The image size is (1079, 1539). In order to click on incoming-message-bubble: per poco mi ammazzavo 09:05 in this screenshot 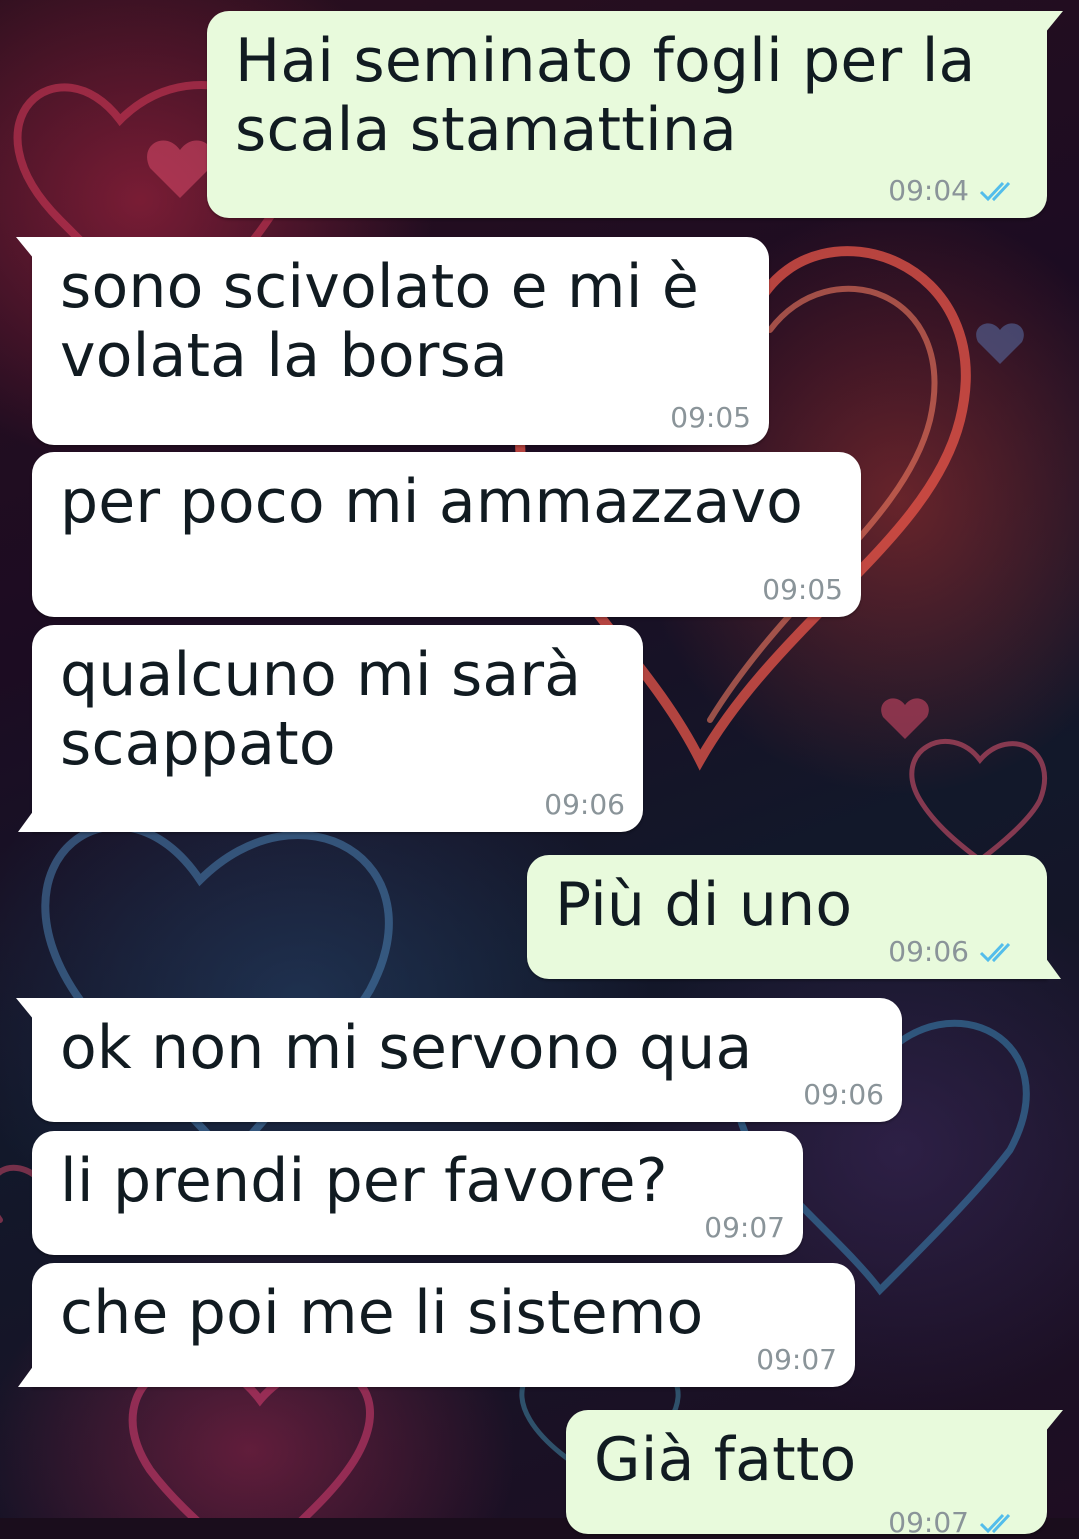, I will do `click(446, 534)`.